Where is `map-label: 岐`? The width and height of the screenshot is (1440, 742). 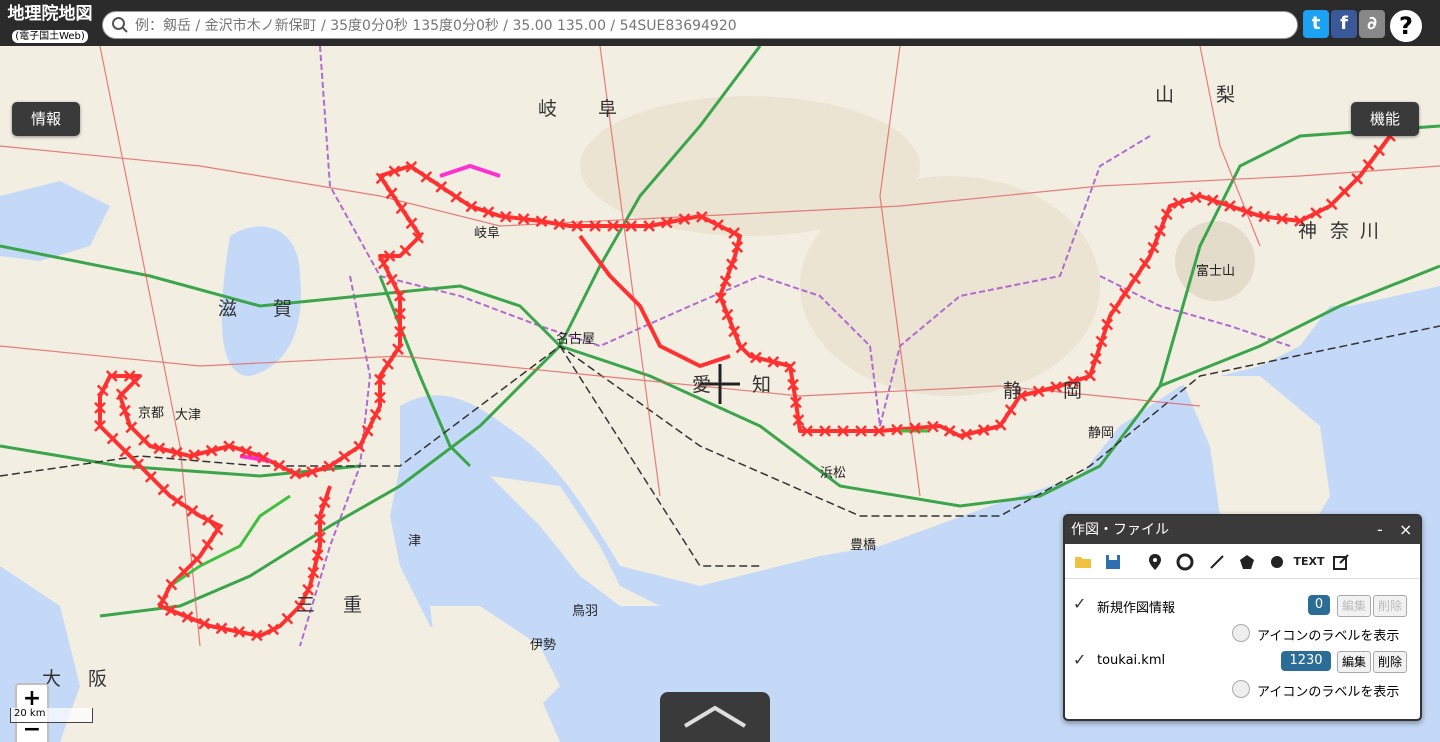
map-label: 岐 is located at coordinates (549, 109).